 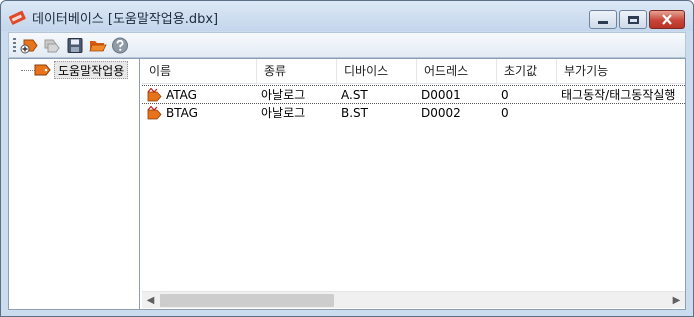 What do you see at coordinates (125, 19) in the screenshot?
I see `window-title: 데이터베이스 [도움말작업용.dbx]` at bounding box center [125, 19].